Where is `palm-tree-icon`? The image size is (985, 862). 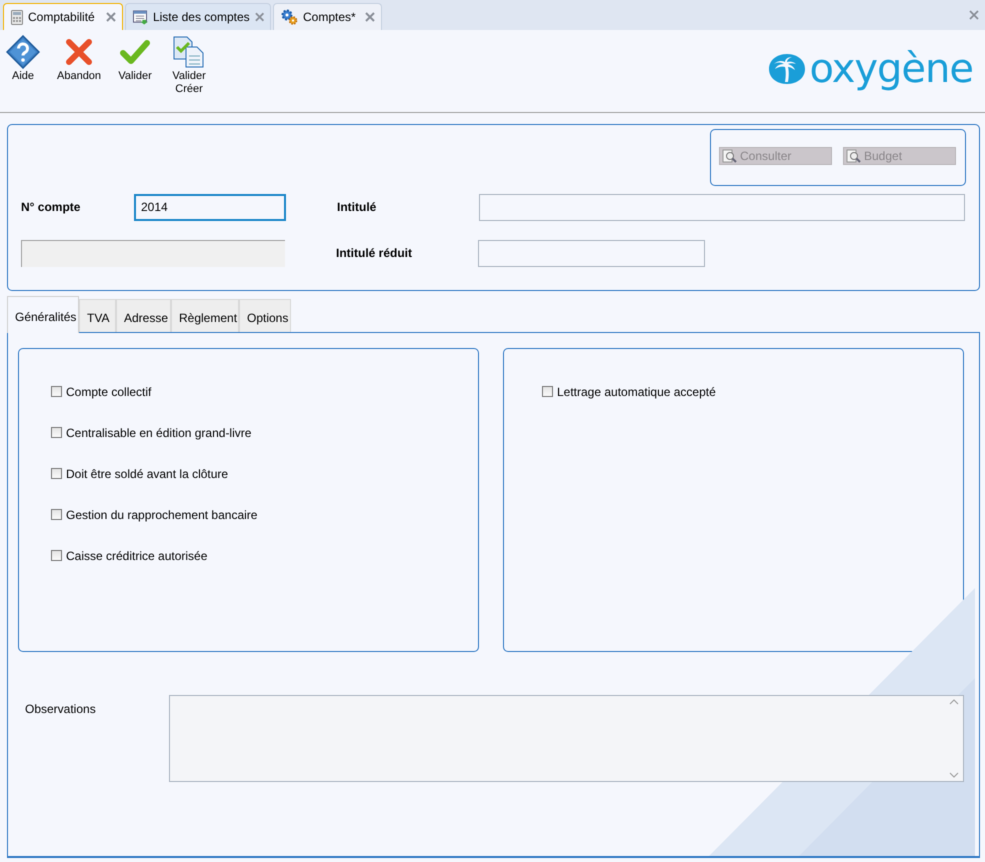
palm-tree-icon is located at coordinates (787, 69).